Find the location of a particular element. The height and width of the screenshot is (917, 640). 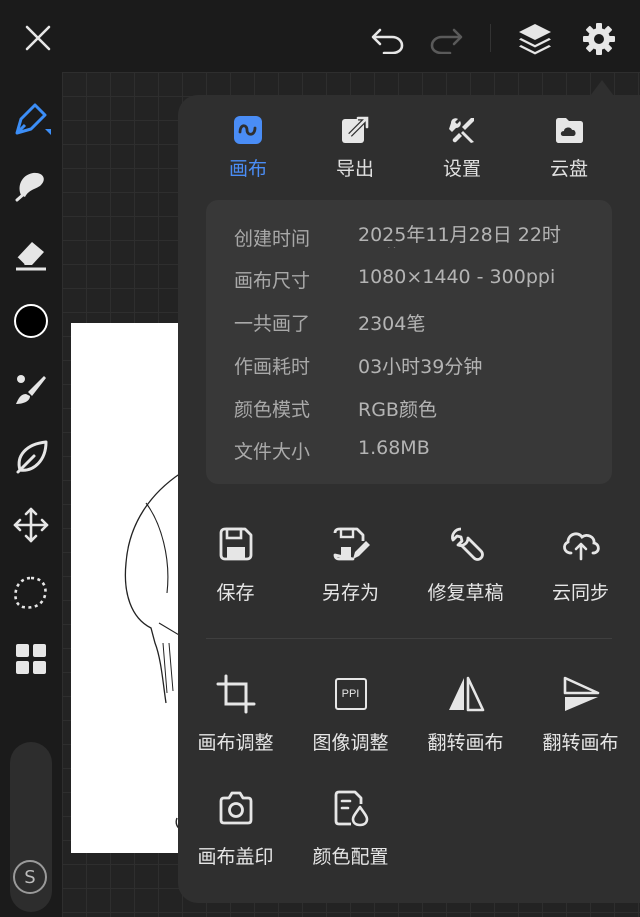

cloud-sync-icon is located at coordinates (580, 544).